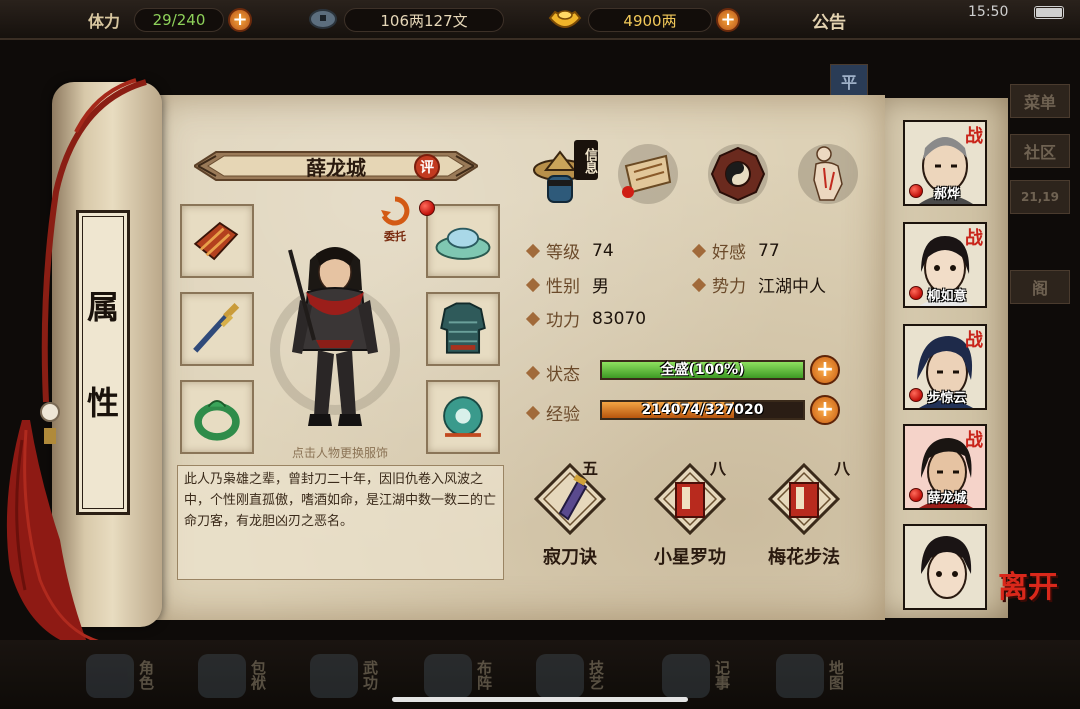 Image resolution: width=1080 pixels, height=709 pixels. Describe the element at coordinates (849, 81) in the screenshot. I see `side-tab-ping: 平` at that location.